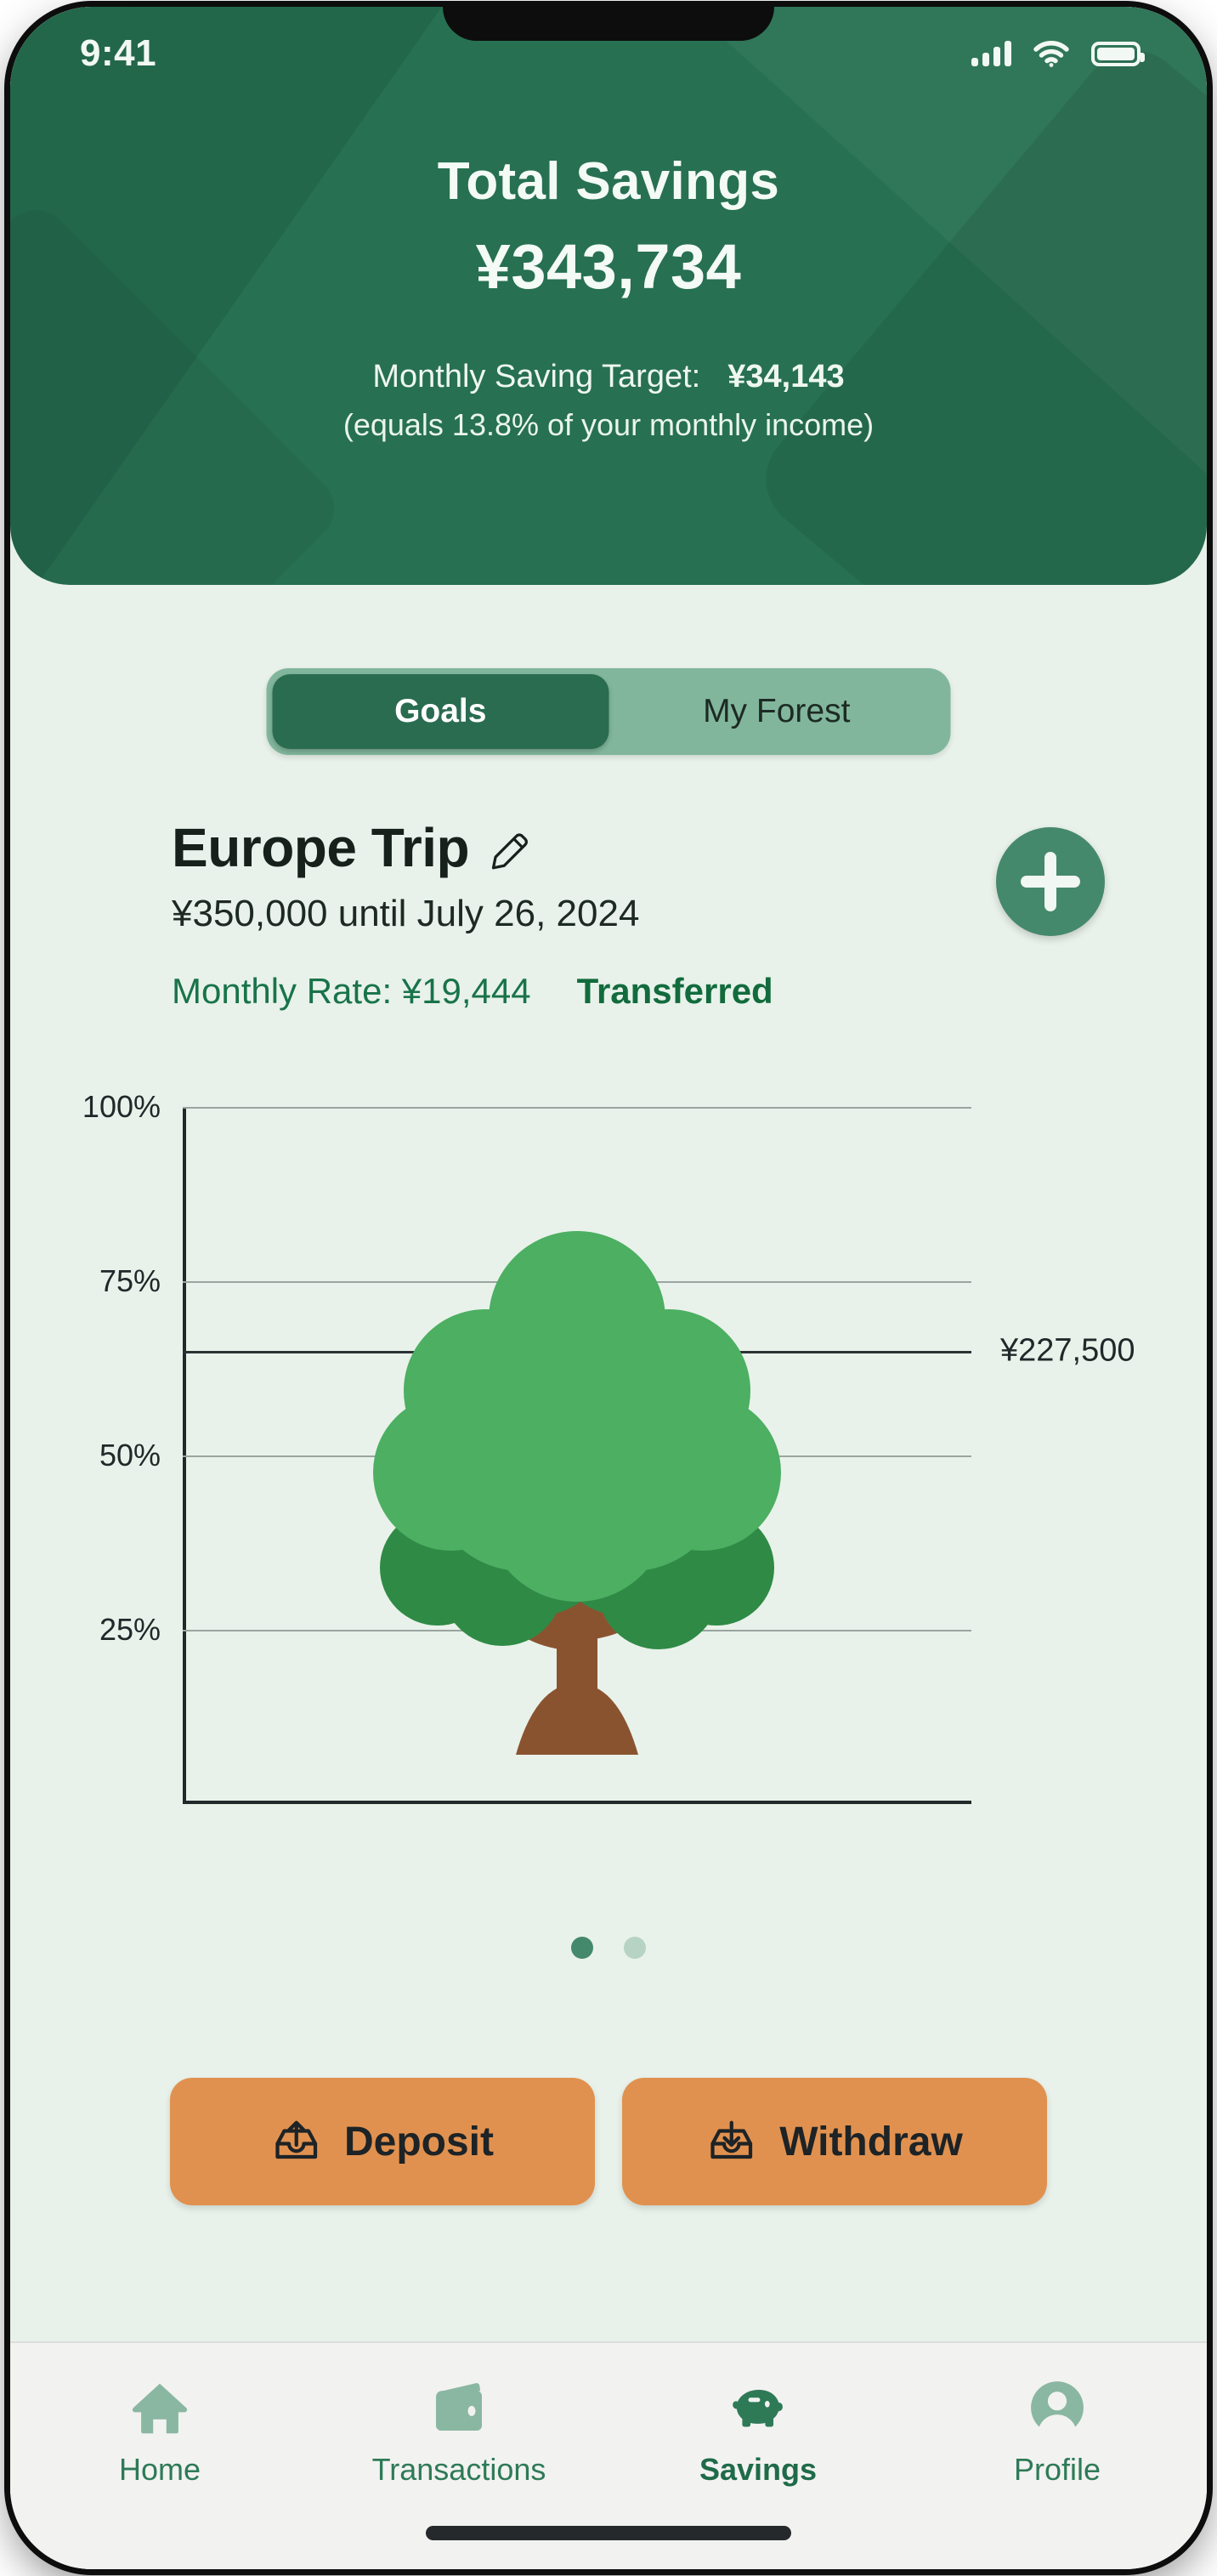 The width and height of the screenshot is (1217, 2576). Describe the element at coordinates (608, 24) in the screenshot. I see `device-notch` at that location.